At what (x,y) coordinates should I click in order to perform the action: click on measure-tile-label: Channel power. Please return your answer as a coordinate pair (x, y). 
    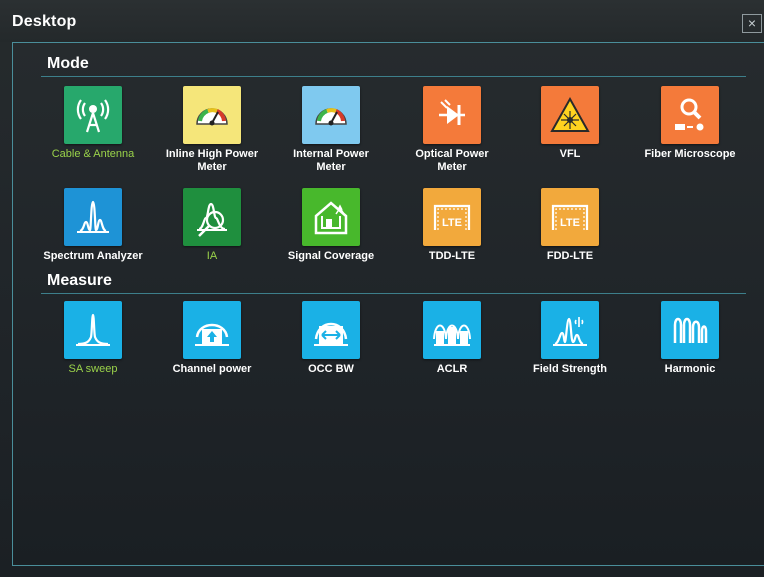
    Looking at the image, I should click on (212, 369).